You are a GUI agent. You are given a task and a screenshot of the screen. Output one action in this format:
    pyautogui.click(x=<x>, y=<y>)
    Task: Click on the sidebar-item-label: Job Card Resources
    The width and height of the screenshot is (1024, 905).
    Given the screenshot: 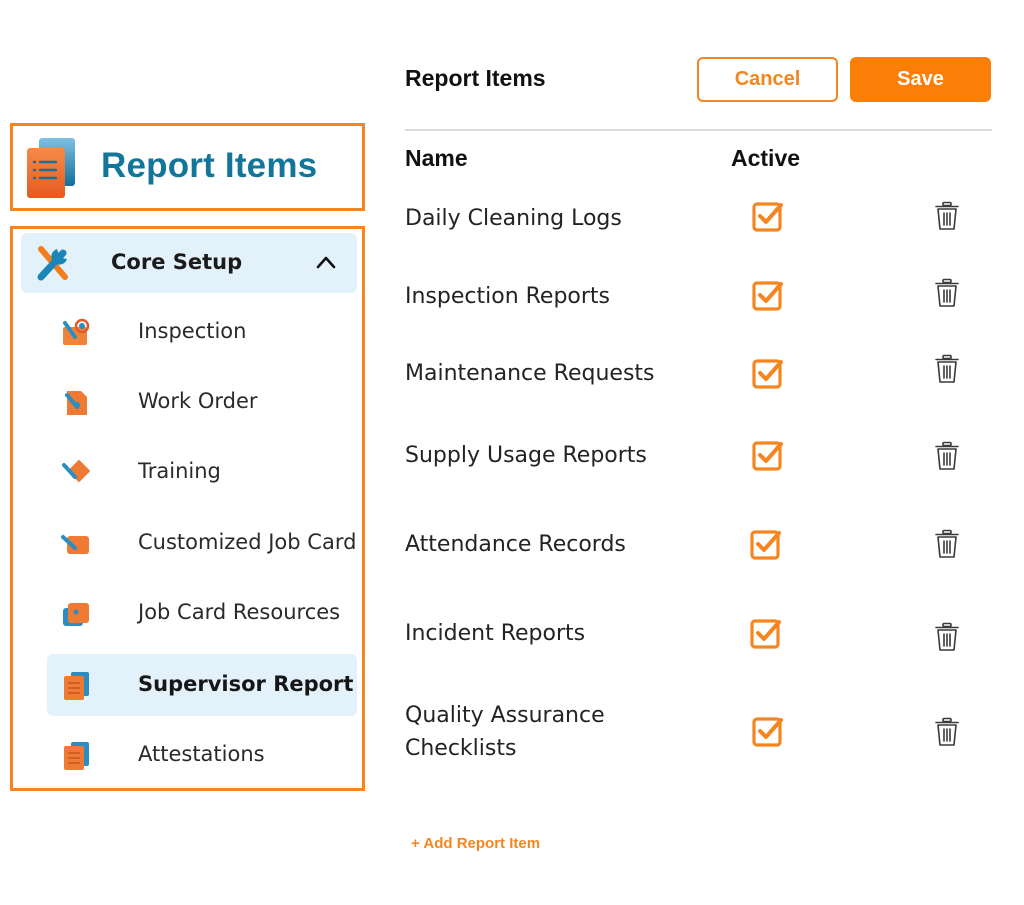 What is the action you would take?
    pyautogui.click(x=239, y=612)
    